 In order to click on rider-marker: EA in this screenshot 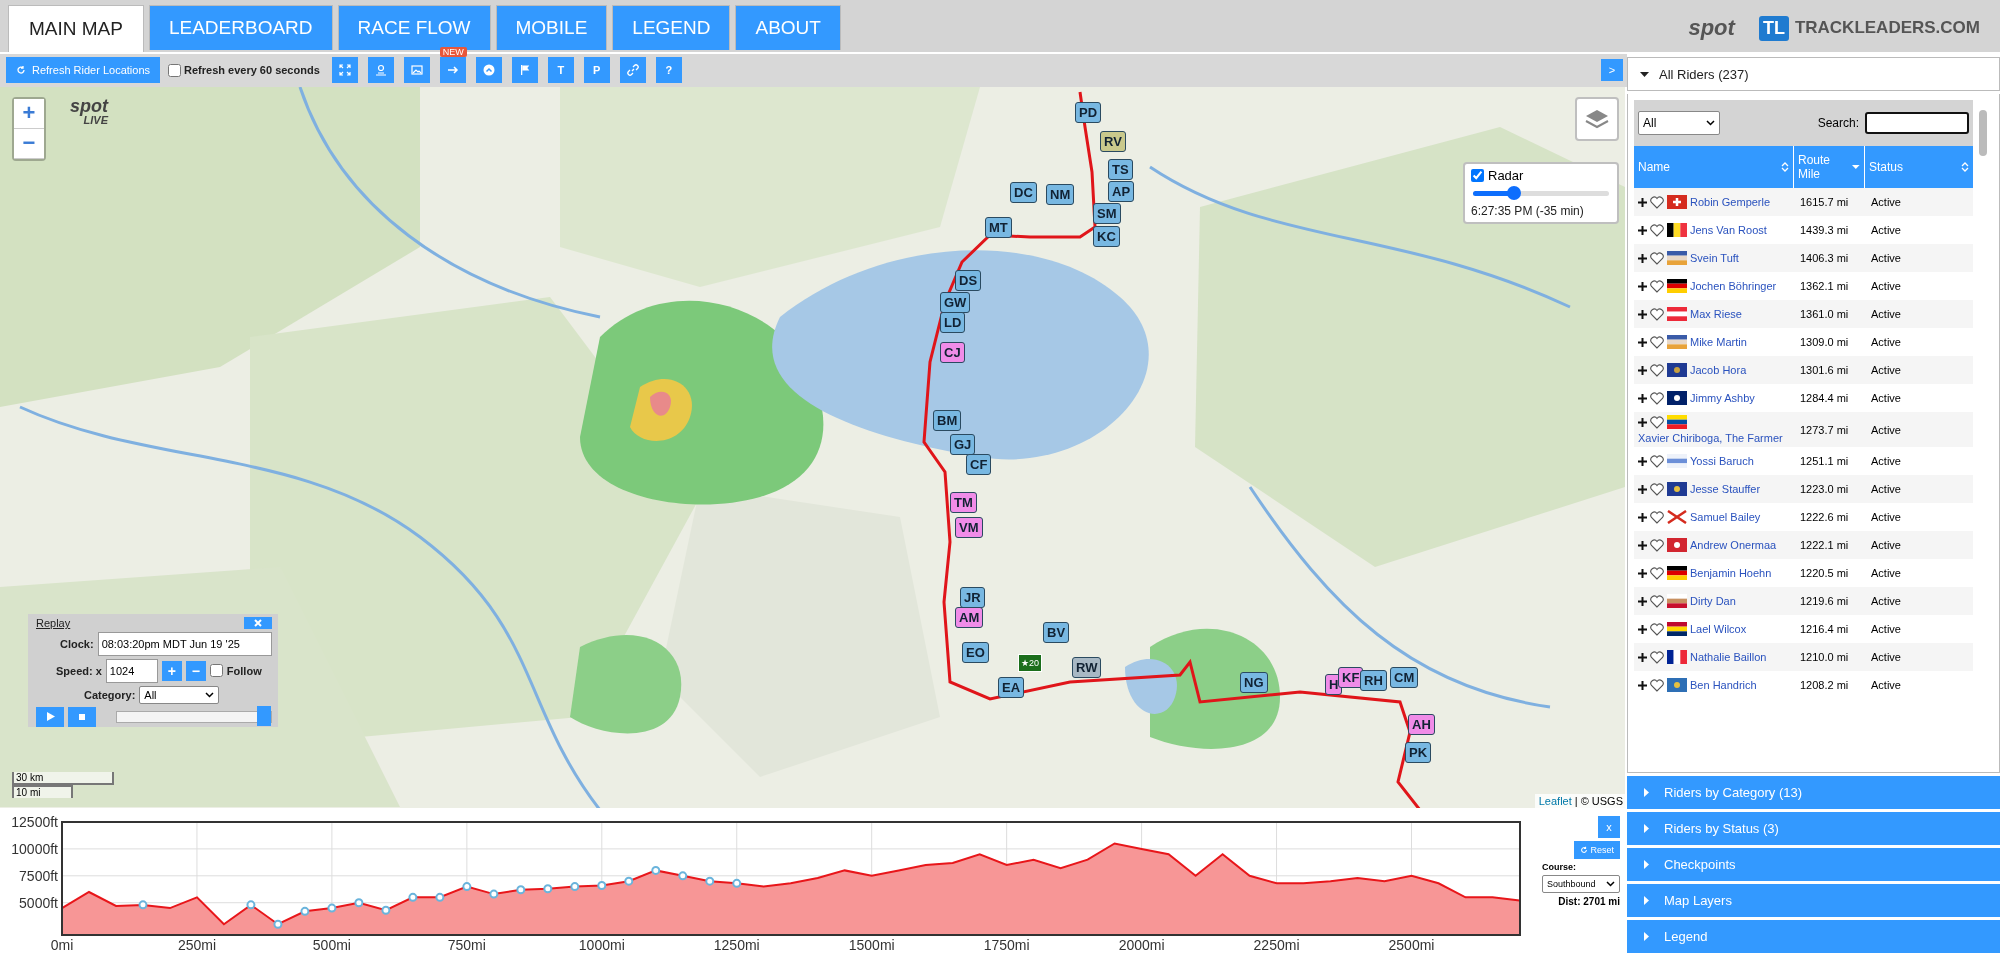, I will do `click(1011, 687)`.